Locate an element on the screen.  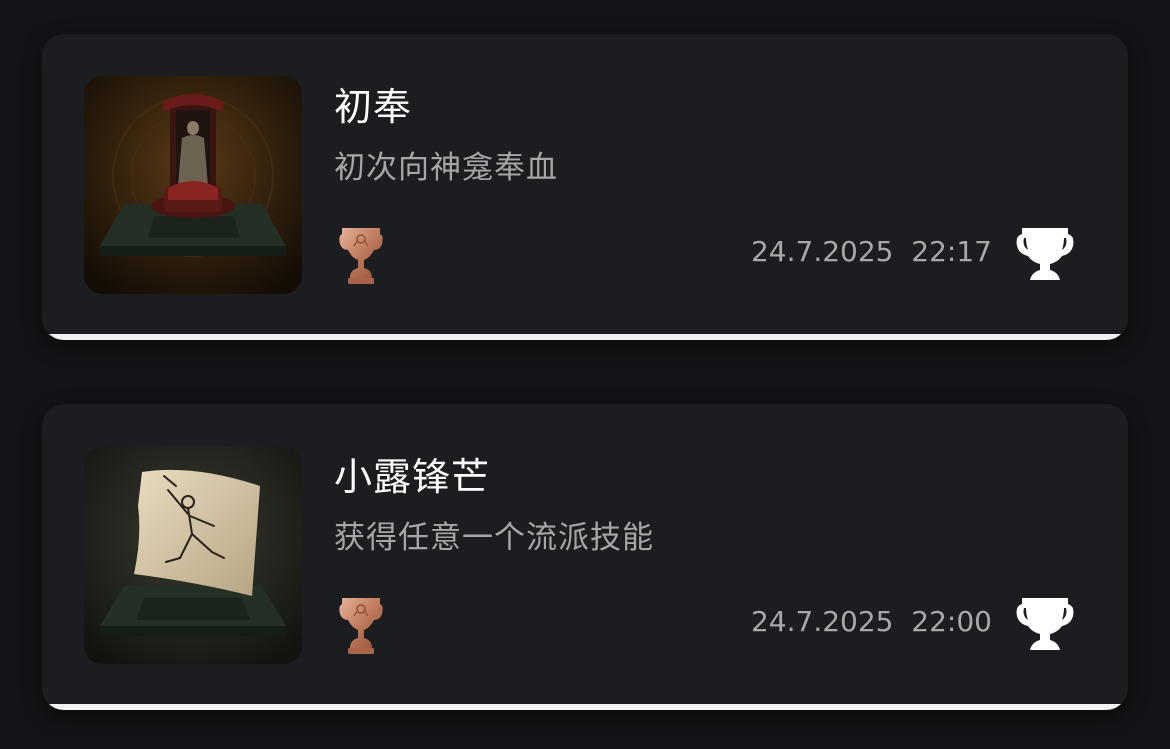
shrine-statue-icon is located at coordinates (193, 185).